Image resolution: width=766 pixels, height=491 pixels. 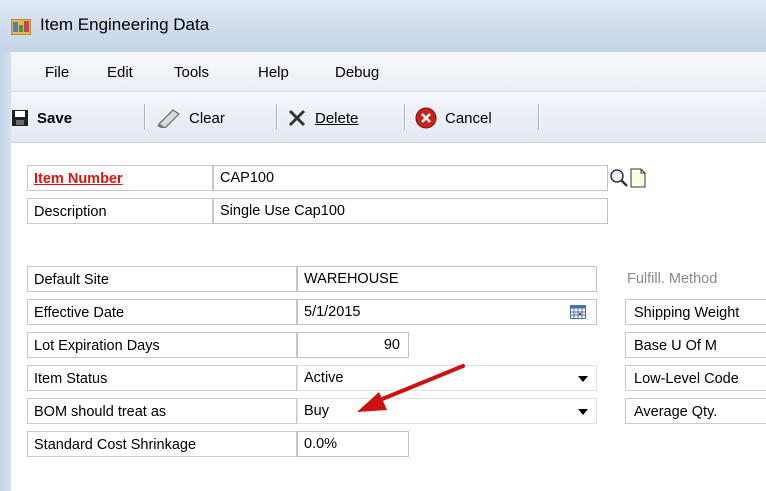 I want to click on delete-button: Delete, so click(x=322, y=118).